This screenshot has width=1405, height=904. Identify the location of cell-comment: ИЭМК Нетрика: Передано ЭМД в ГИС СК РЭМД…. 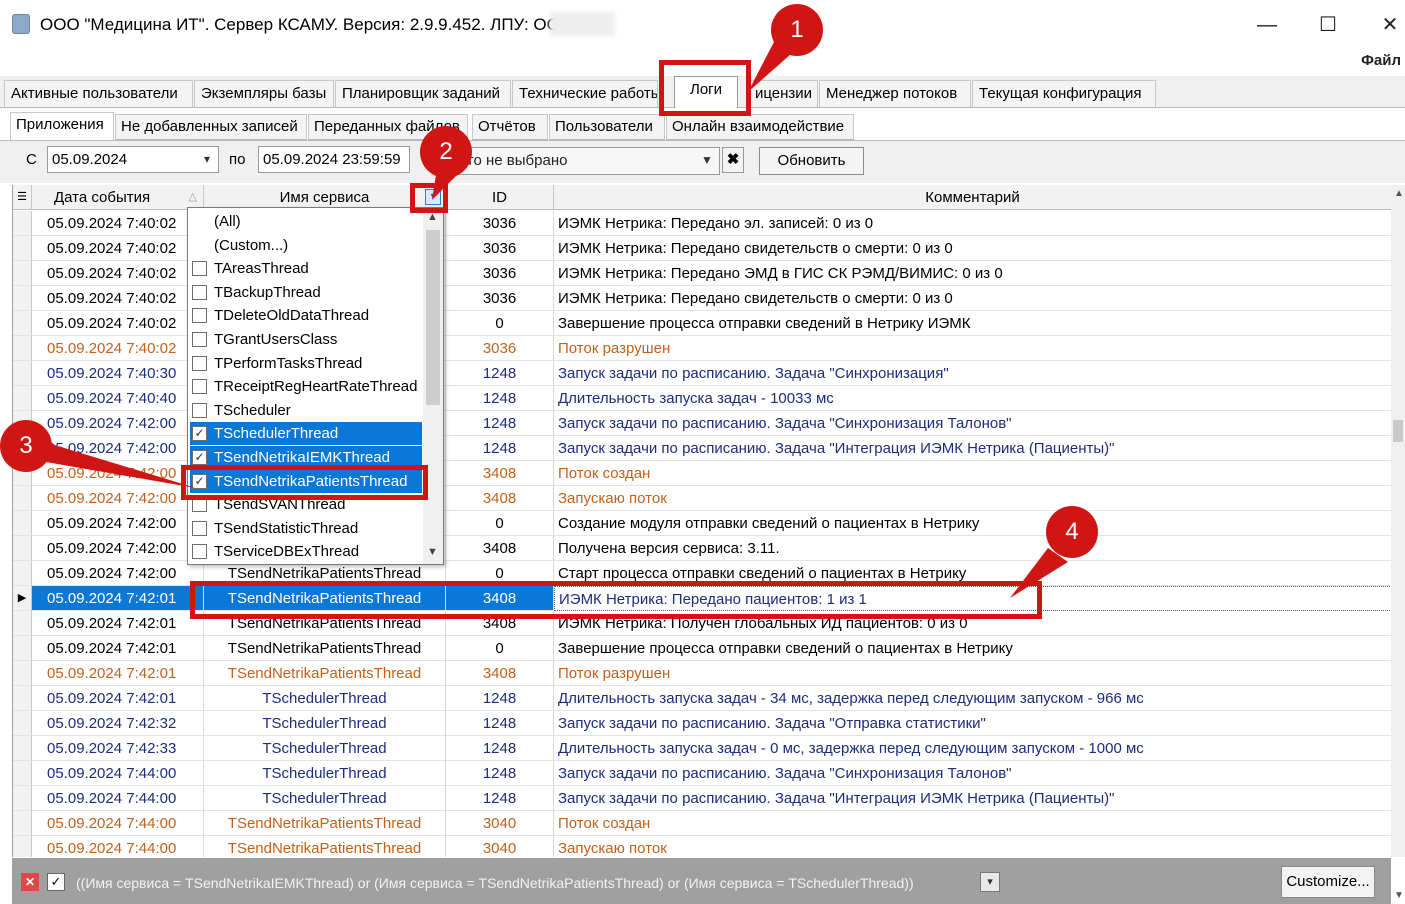
(972, 273).